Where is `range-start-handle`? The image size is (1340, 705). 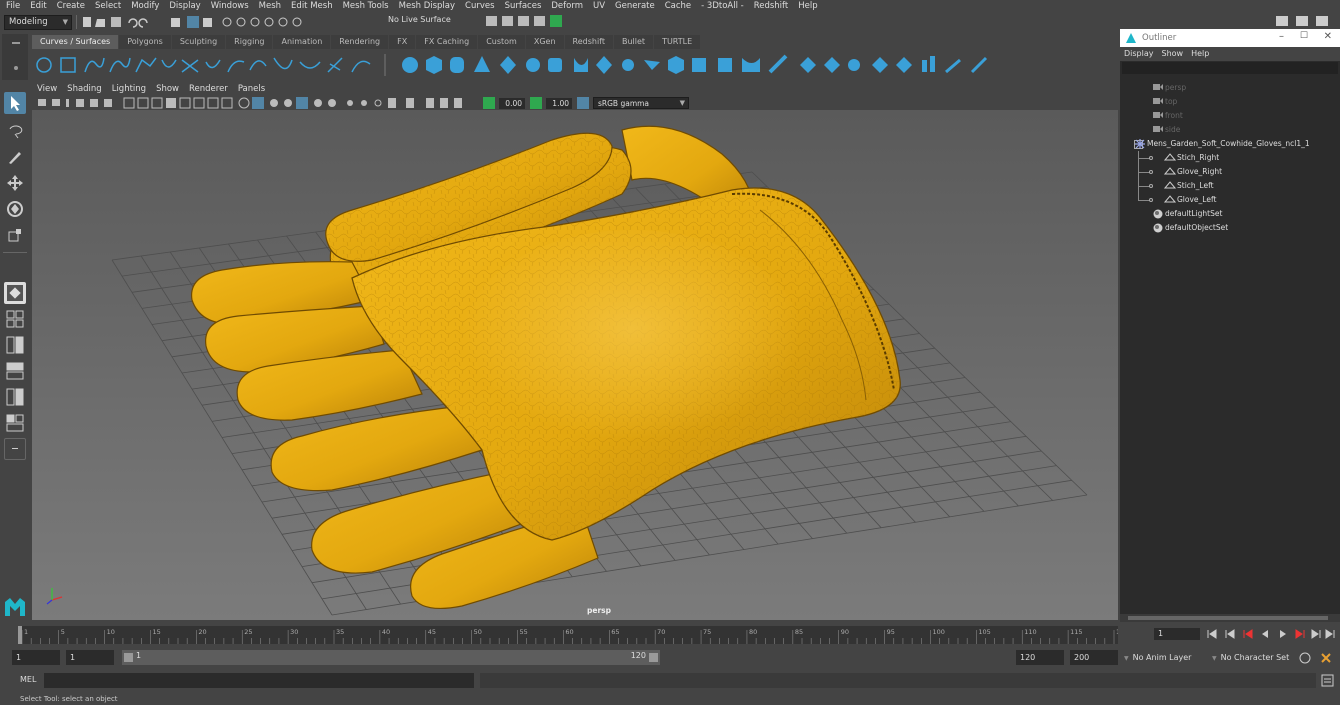 range-start-handle is located at coordinates (128, 657).